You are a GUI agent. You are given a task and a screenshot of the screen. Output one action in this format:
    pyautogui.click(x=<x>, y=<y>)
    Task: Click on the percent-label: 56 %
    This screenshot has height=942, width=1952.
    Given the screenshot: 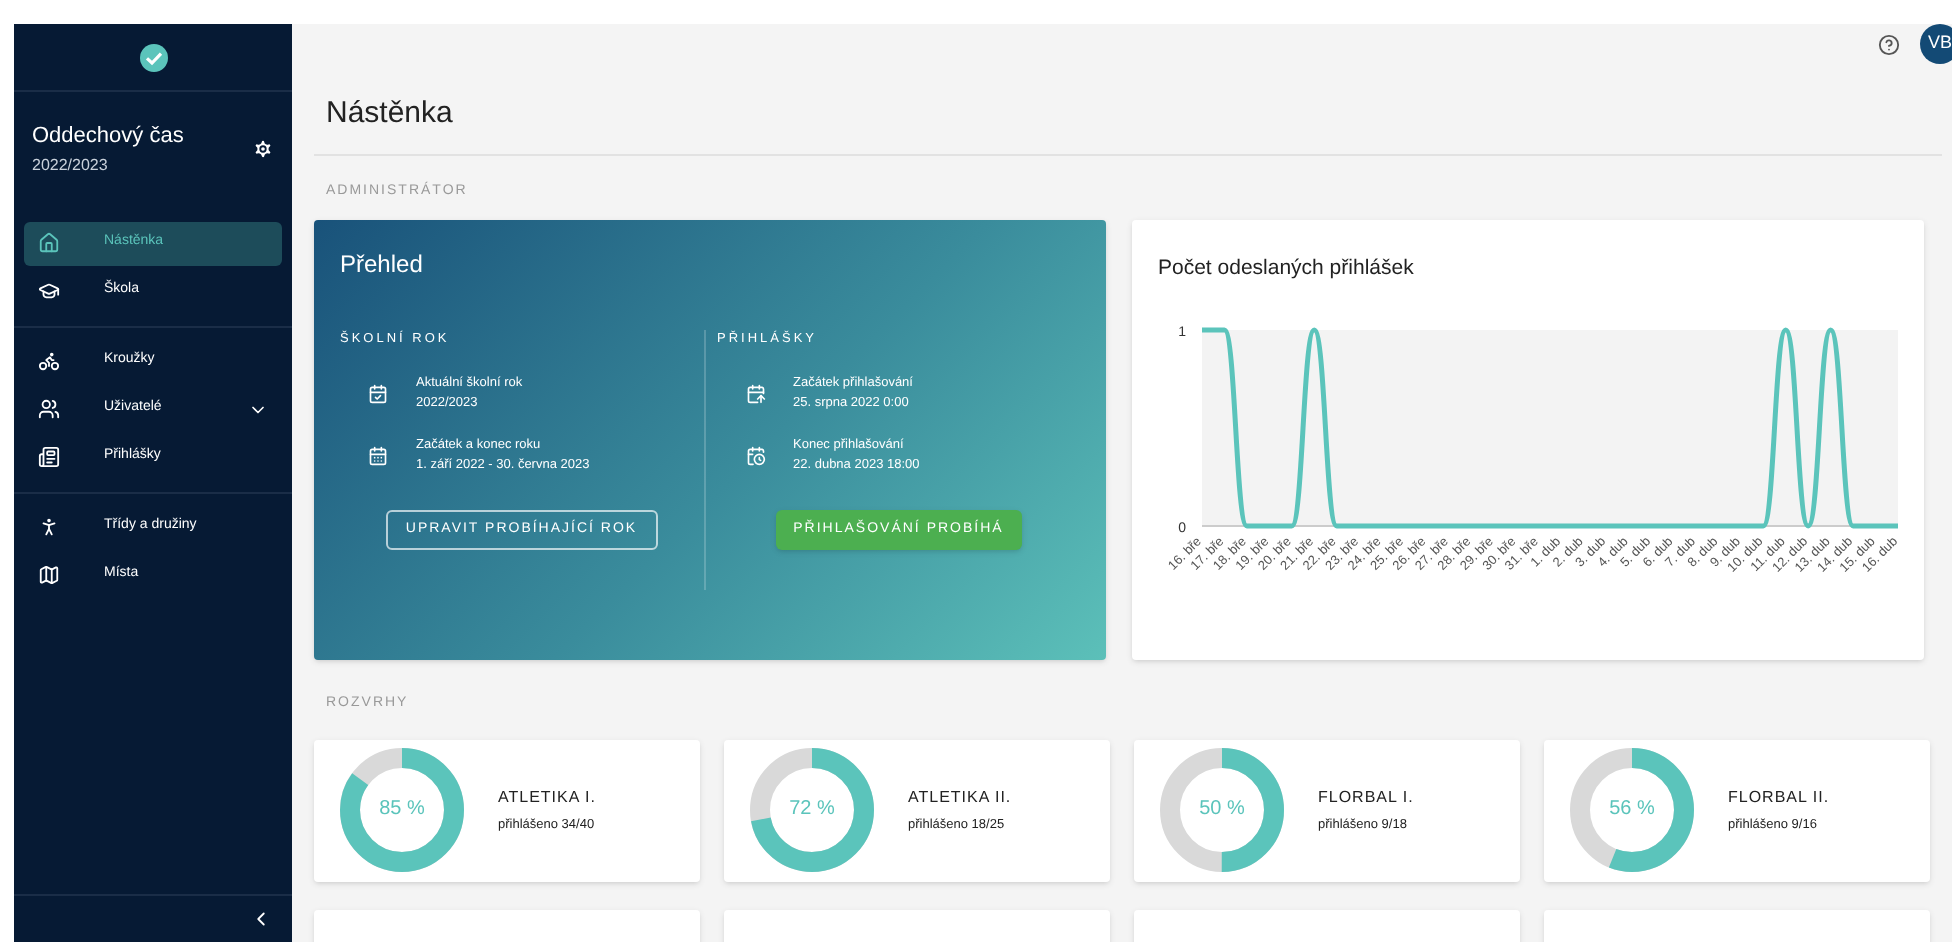 What is the action you would take?
    pyautogui.click(x=1632, y=810)
    